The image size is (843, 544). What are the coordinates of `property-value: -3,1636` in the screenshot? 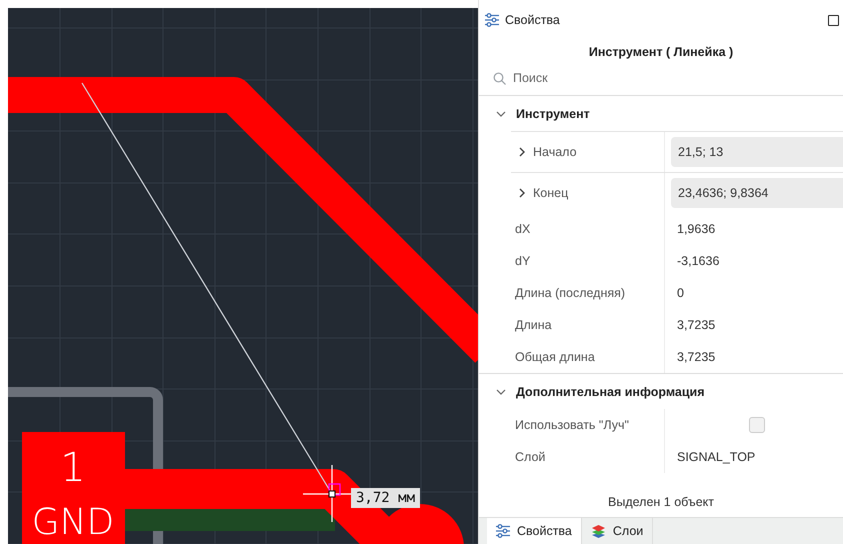 It's located at (698, 261).